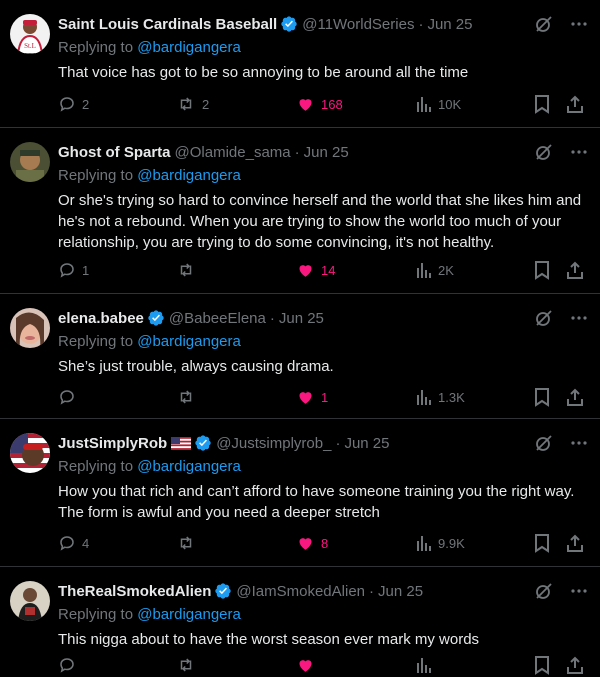 Image resolution: width=600 pixels, height=677 pixels. What do you see at coordinates (427, 665) in the screenshot?
I see `views-button` at bounding box center [427, 665].